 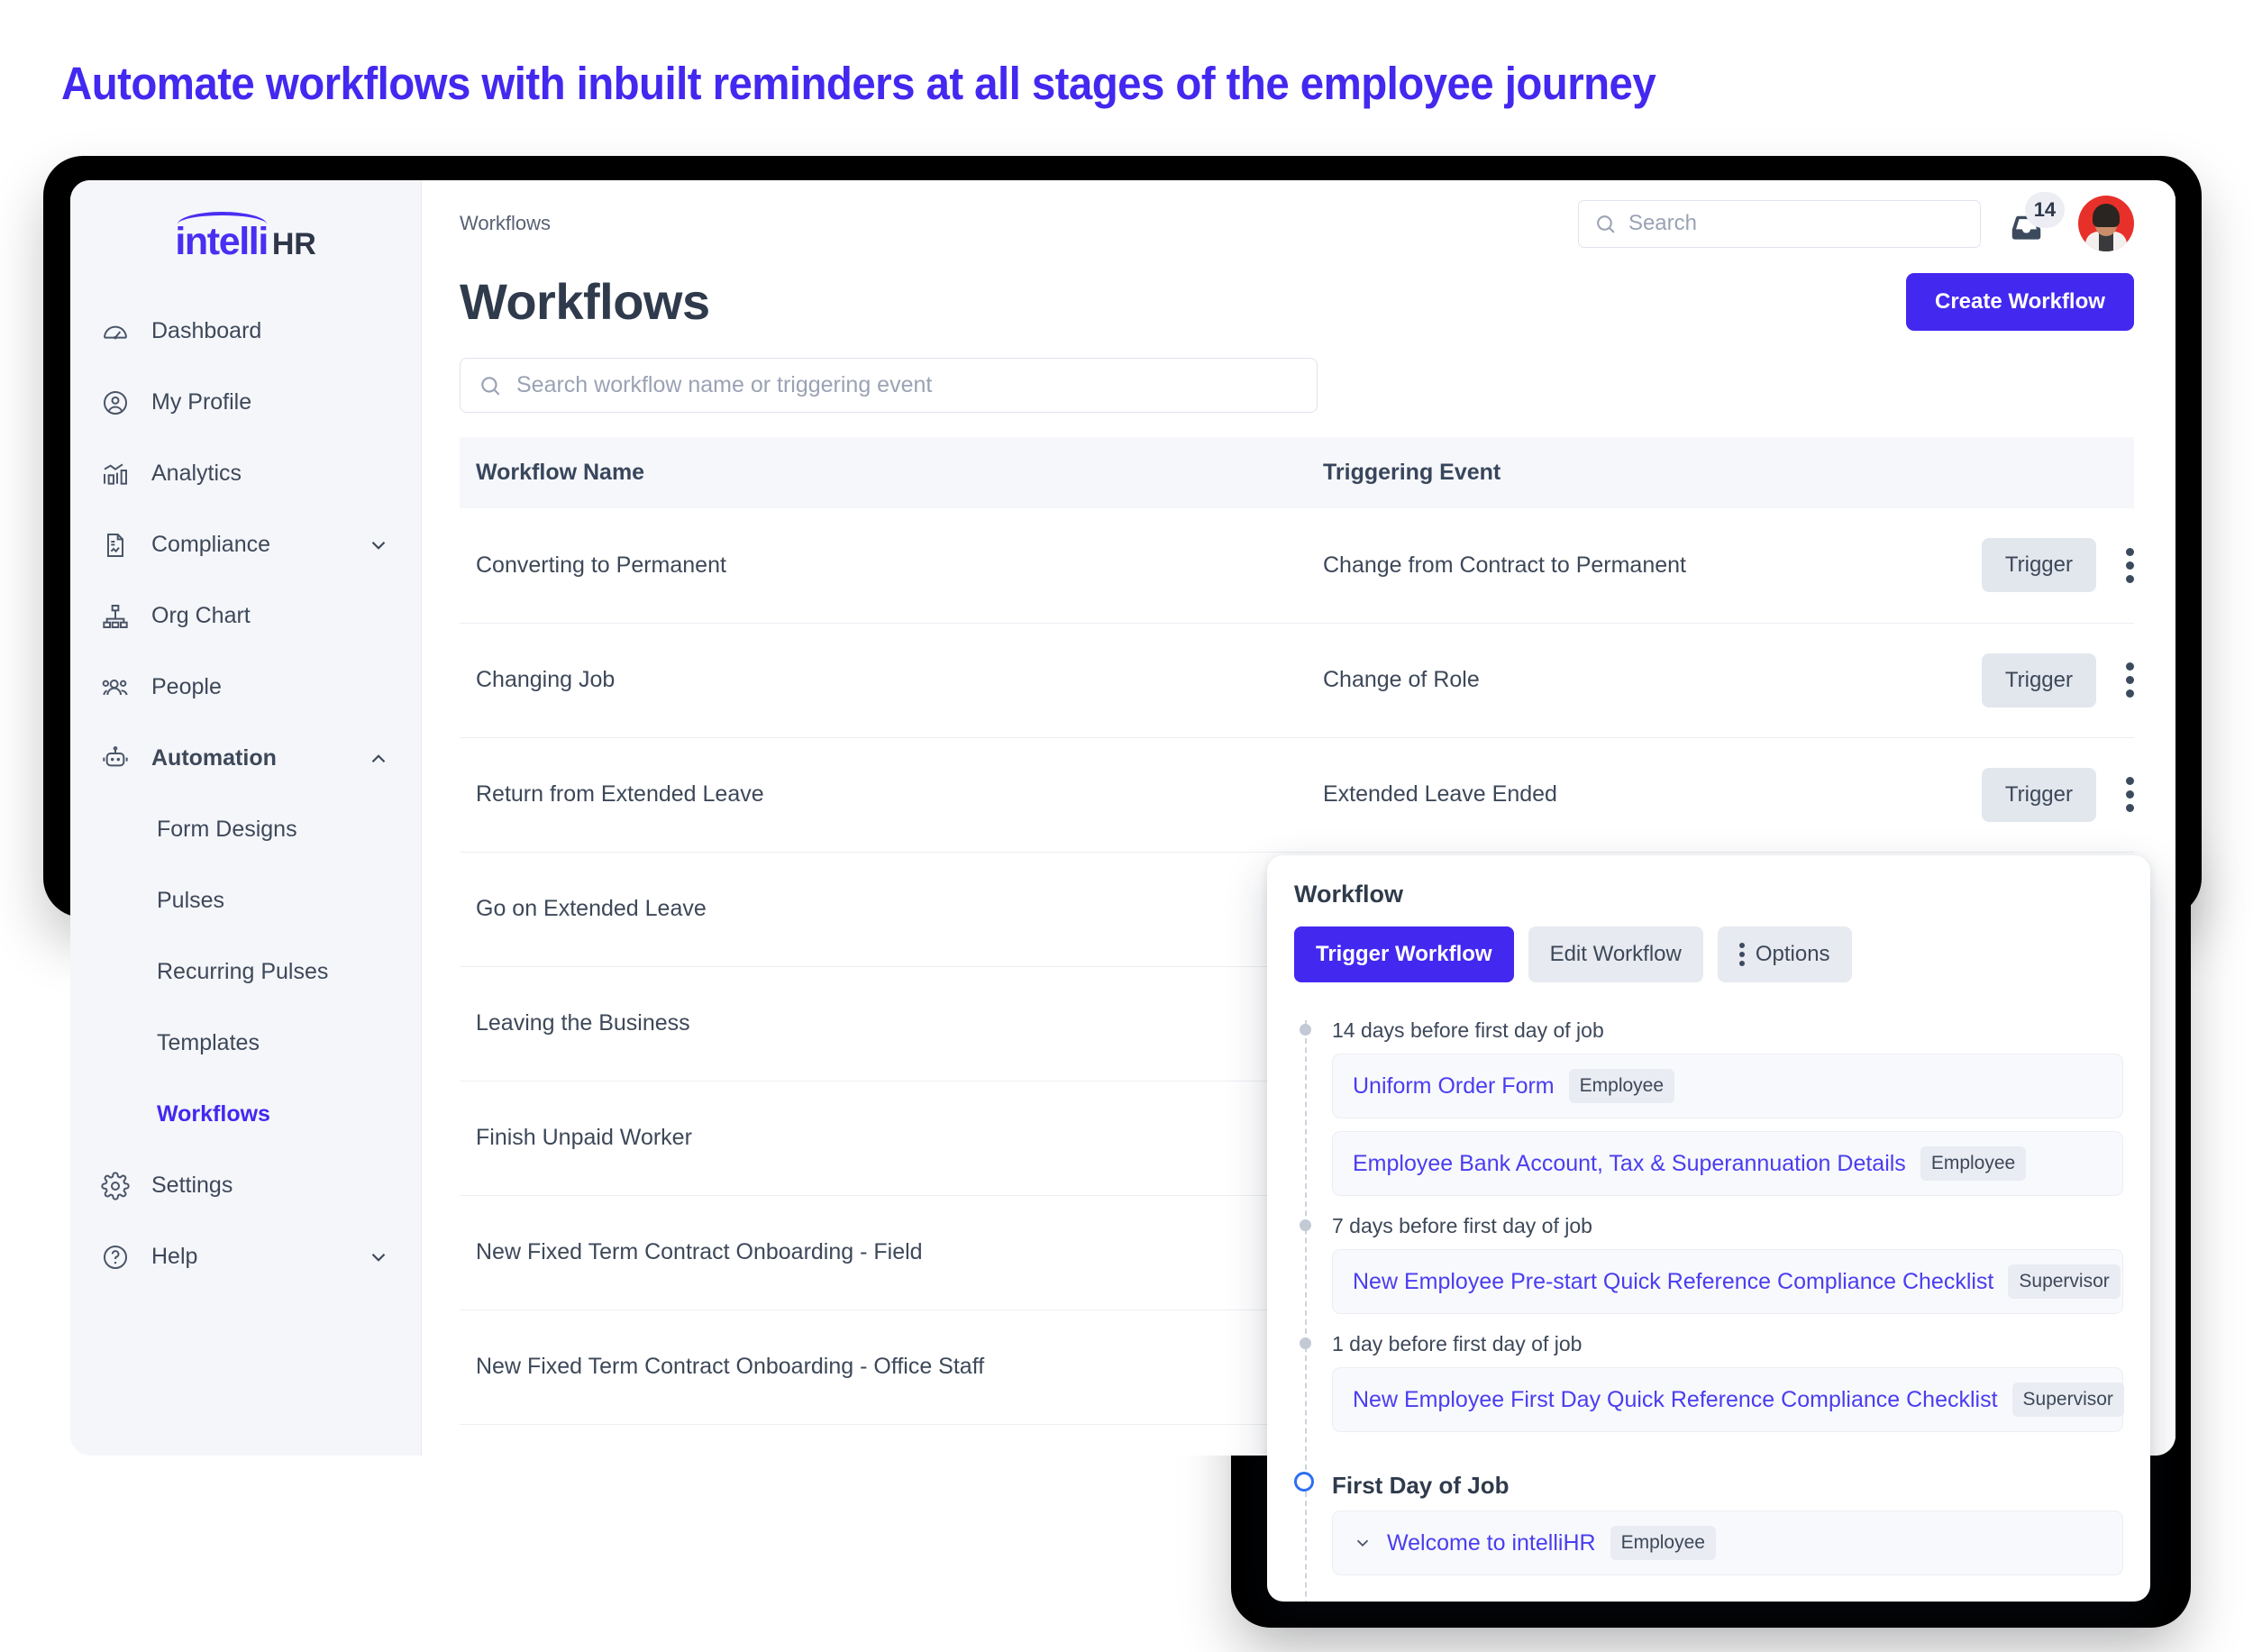 I want to click on sidebar-item-org-chart: Org Chart, so click(x=245, y=616).